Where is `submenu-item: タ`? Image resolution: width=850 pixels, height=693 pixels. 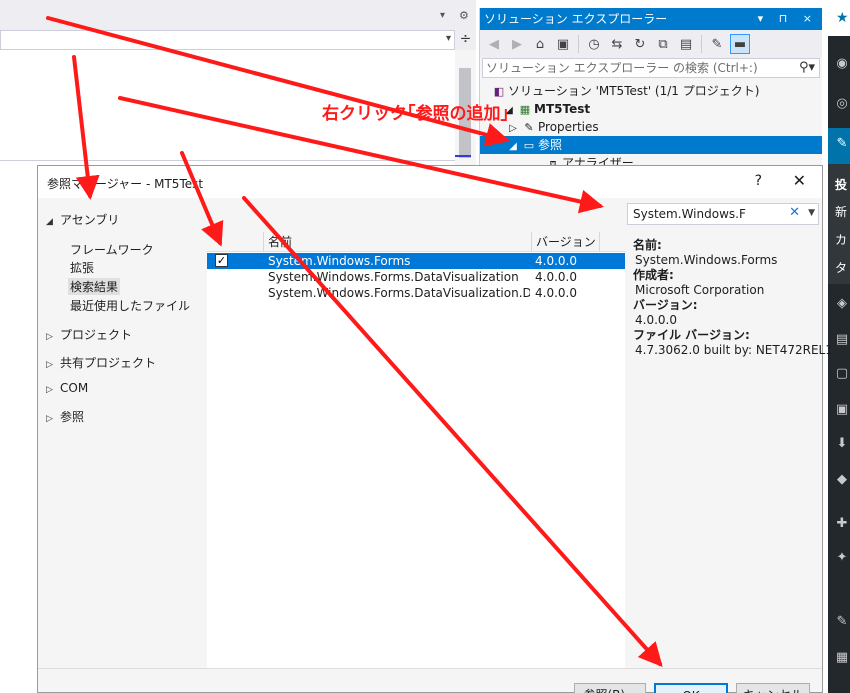
submenu-item: タ is located at coordinates (842, 267).